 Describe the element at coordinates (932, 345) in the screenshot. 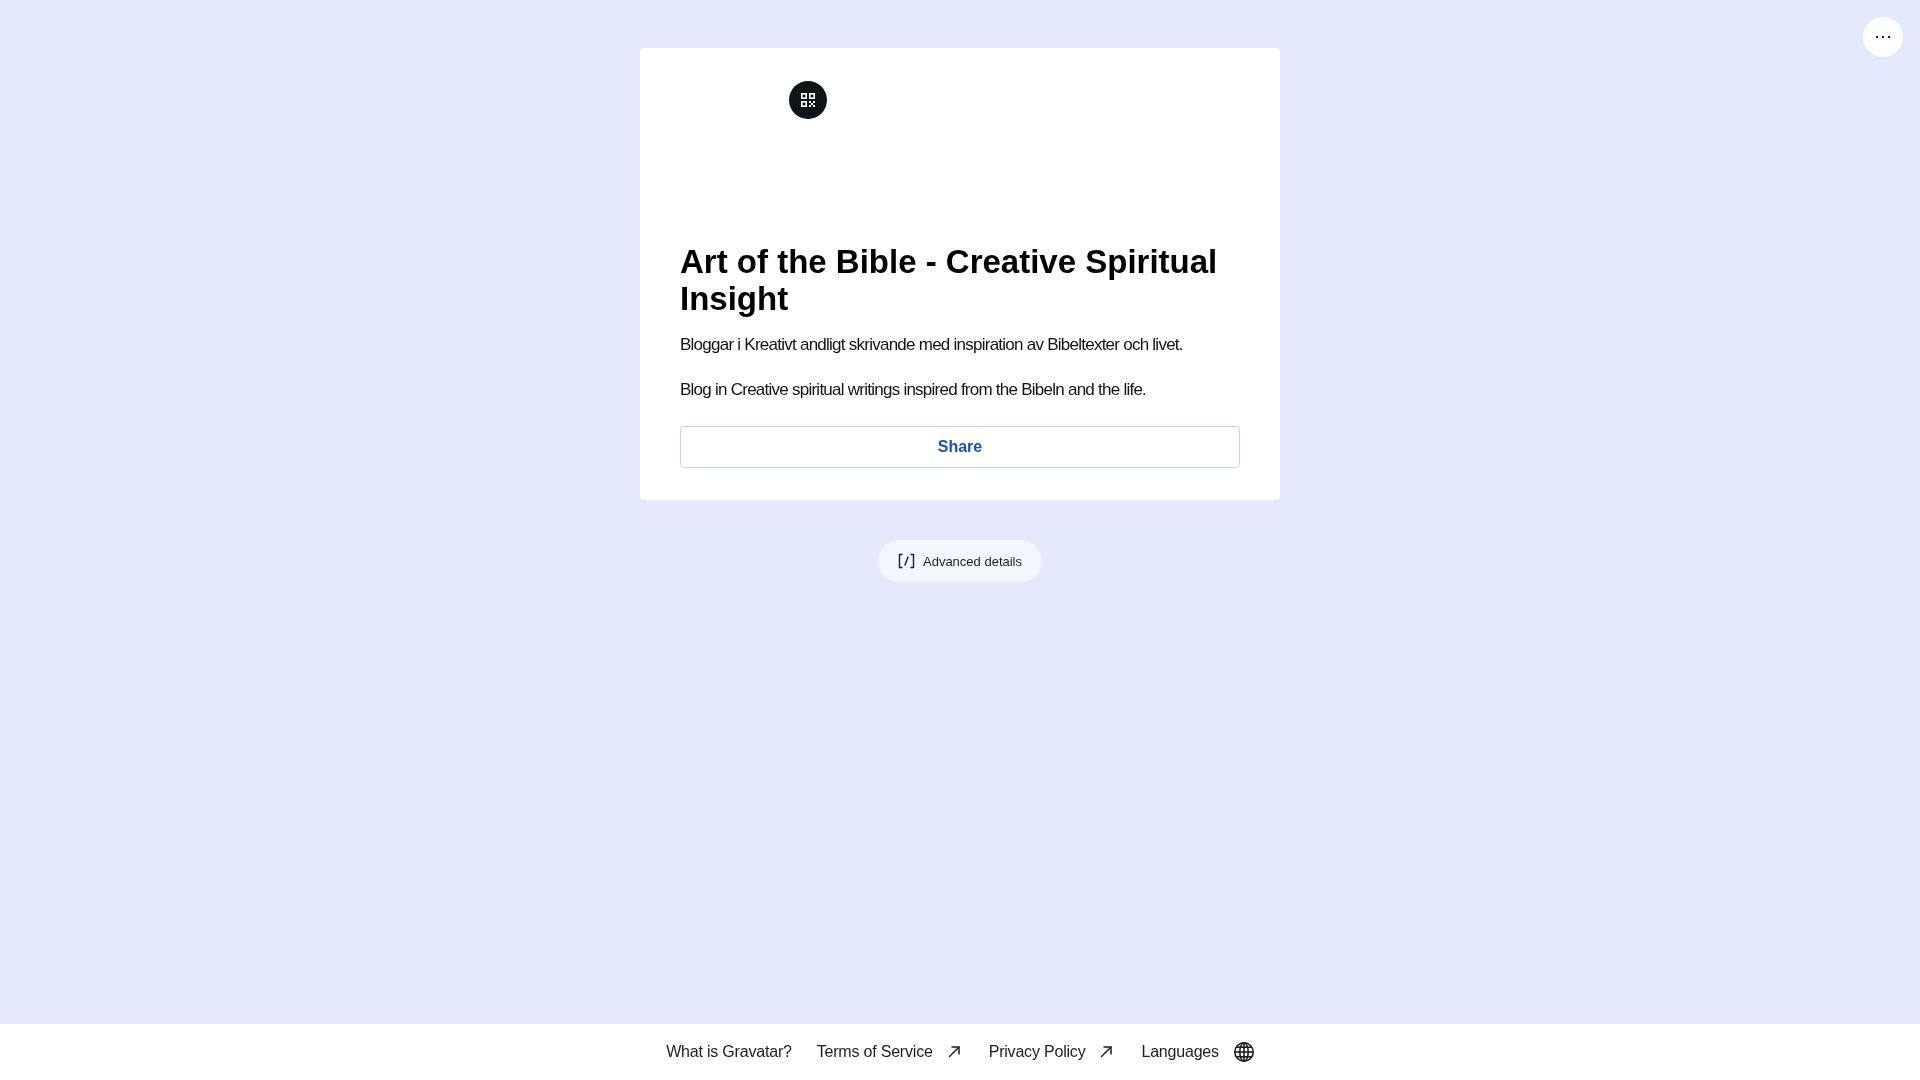

I see `profile-description: Bloggar i Kreativt andligt skrivande med inspiration av Bibeltexter och livet.` at that location.